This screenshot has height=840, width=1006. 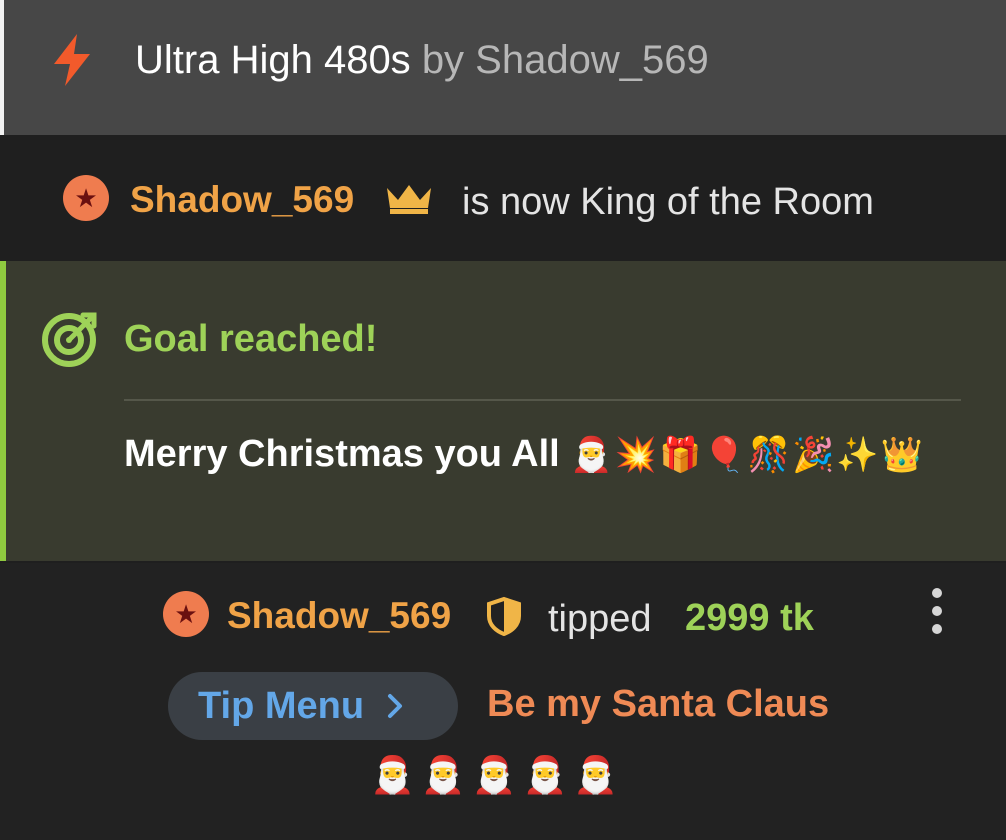 What do you see at coordinates (72, 60) in the screenshot?
I see `lightning-bolt-icon` at bounding box center [72, 60].